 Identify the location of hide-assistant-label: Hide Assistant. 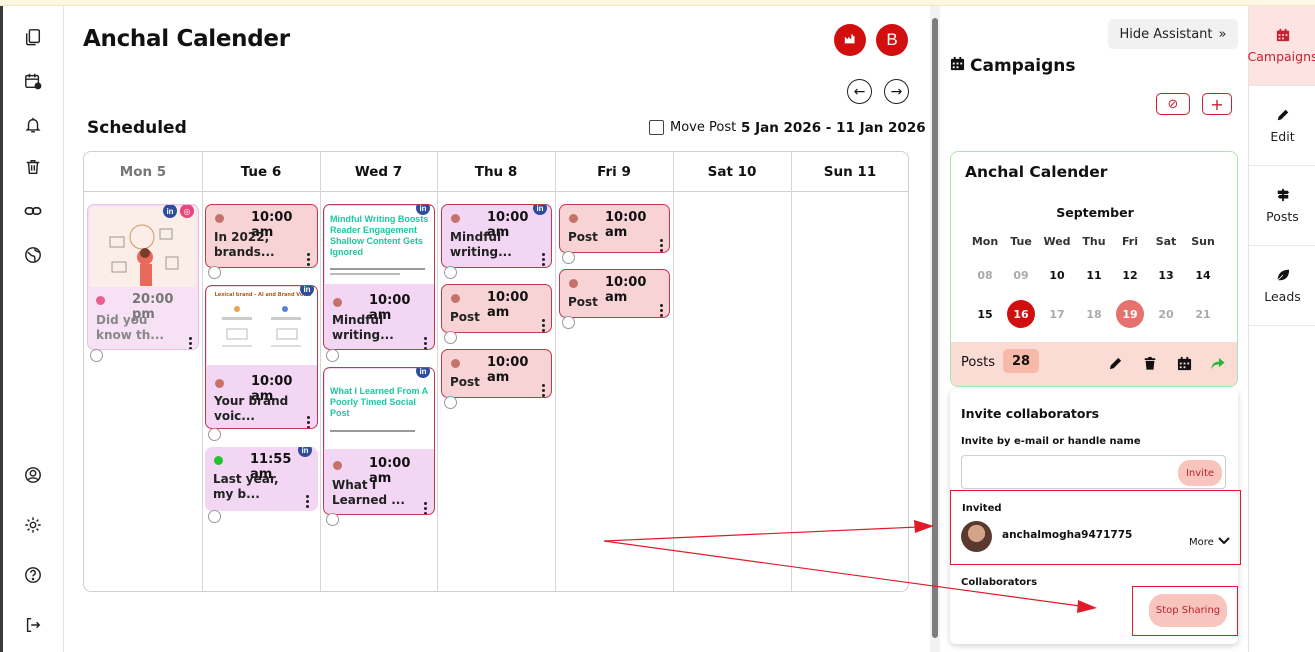
(1166, 34).